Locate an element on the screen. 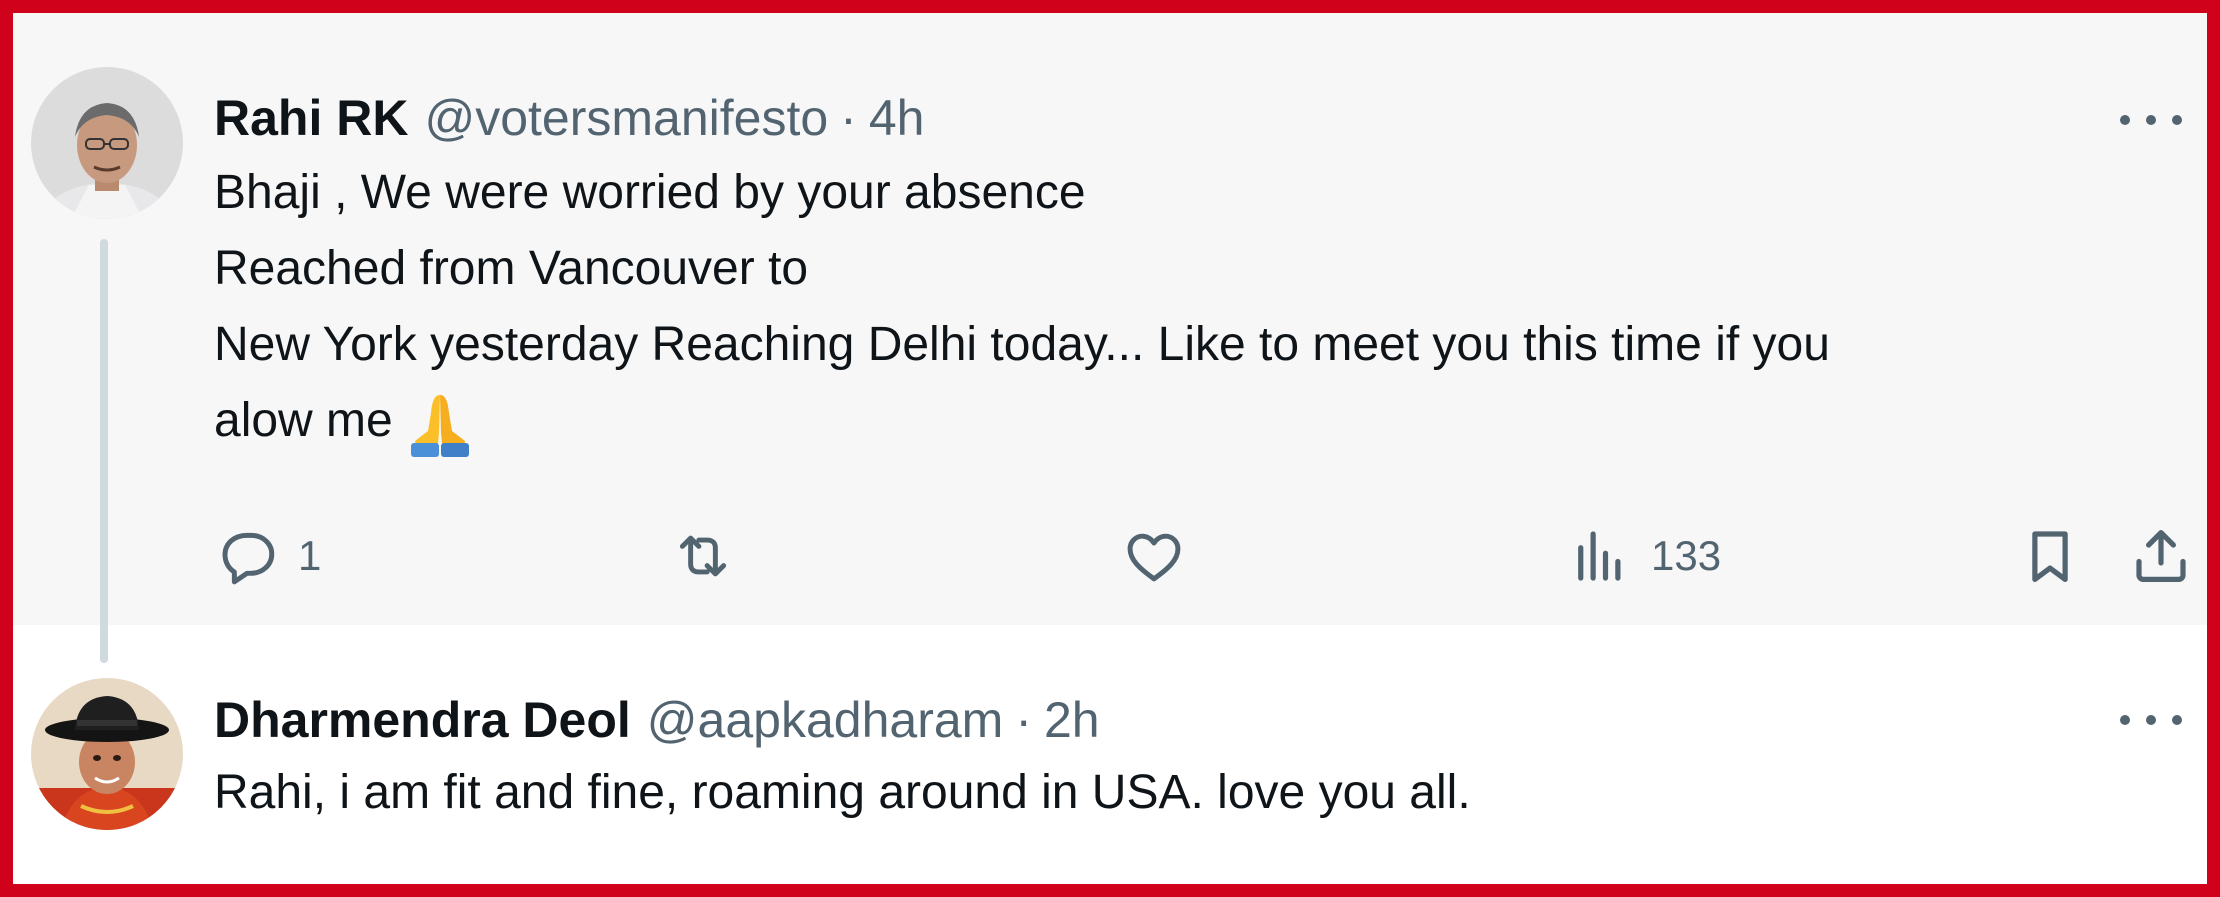 This screenshot has width=2220, height=897. avatar-dharmendra-deol-image is located at coordinates (107, 754).